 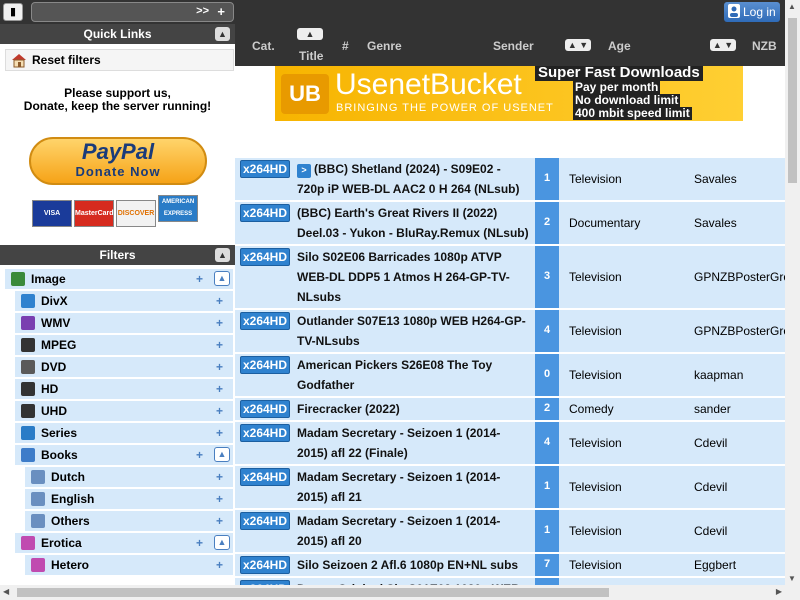 What do you see at coordinates (38, 499) in the screenshot?
I see `filter-category-icon` at bounding box center [38, 499].